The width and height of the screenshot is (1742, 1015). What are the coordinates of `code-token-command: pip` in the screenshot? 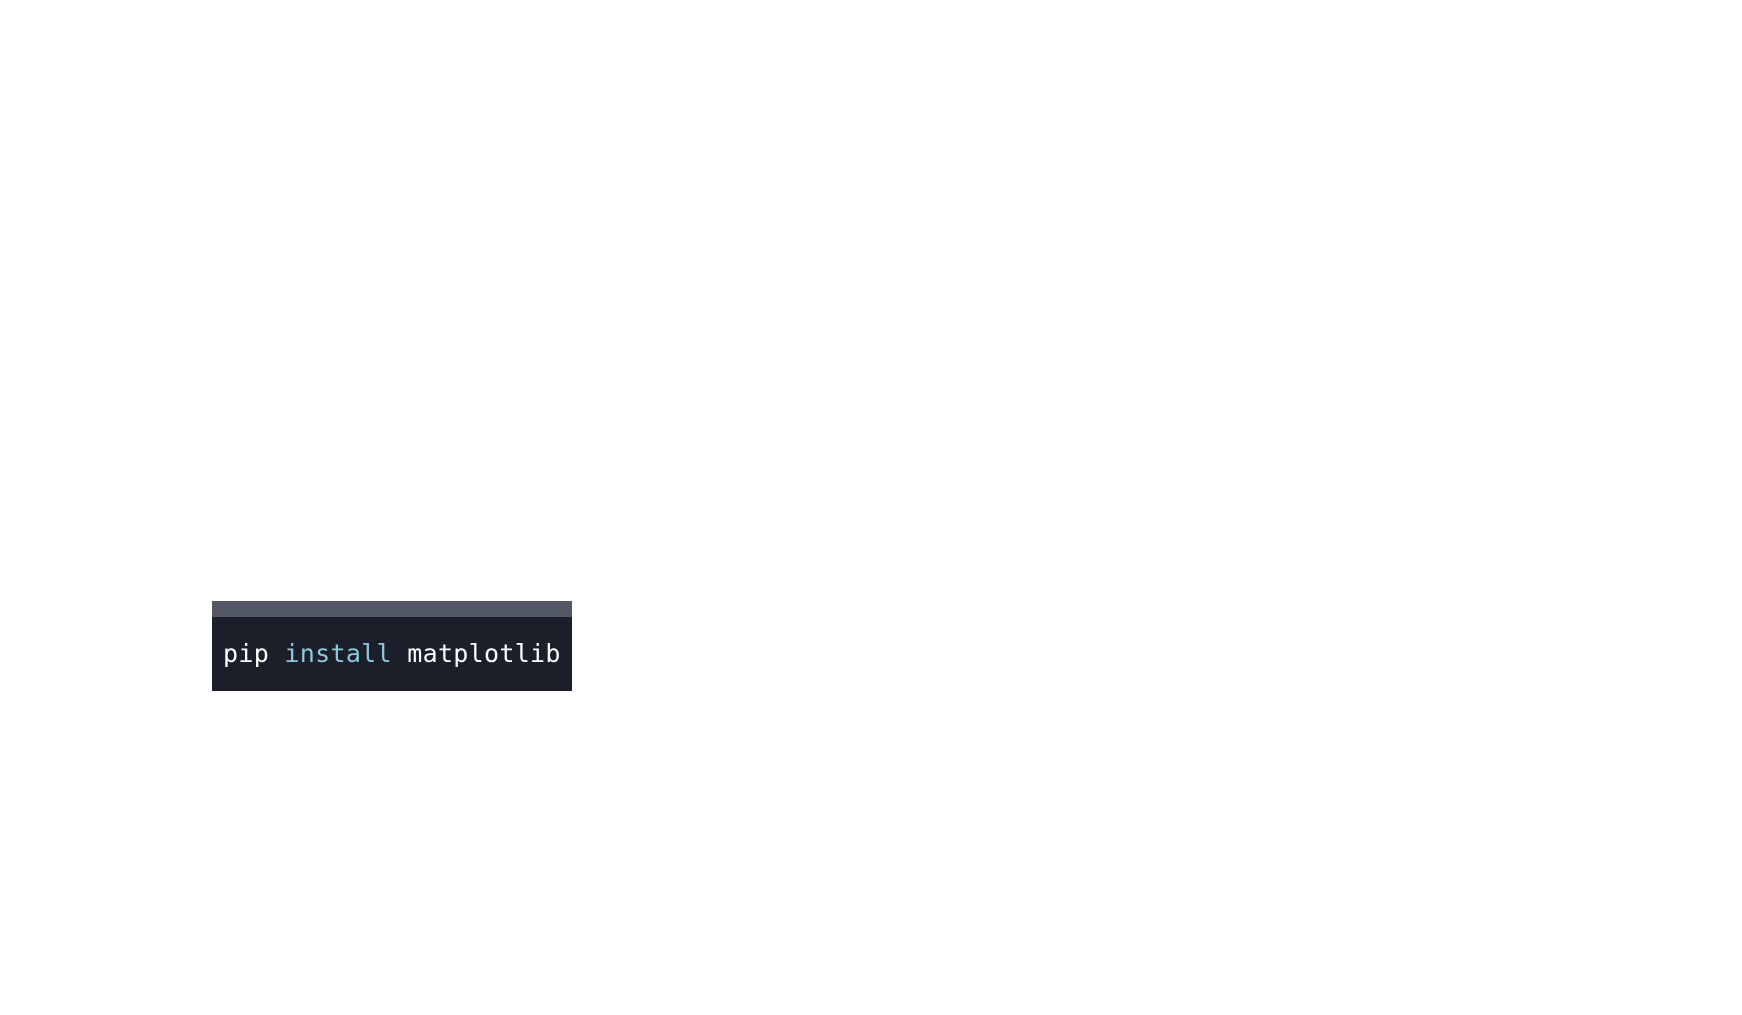 It's located at (246, 653).